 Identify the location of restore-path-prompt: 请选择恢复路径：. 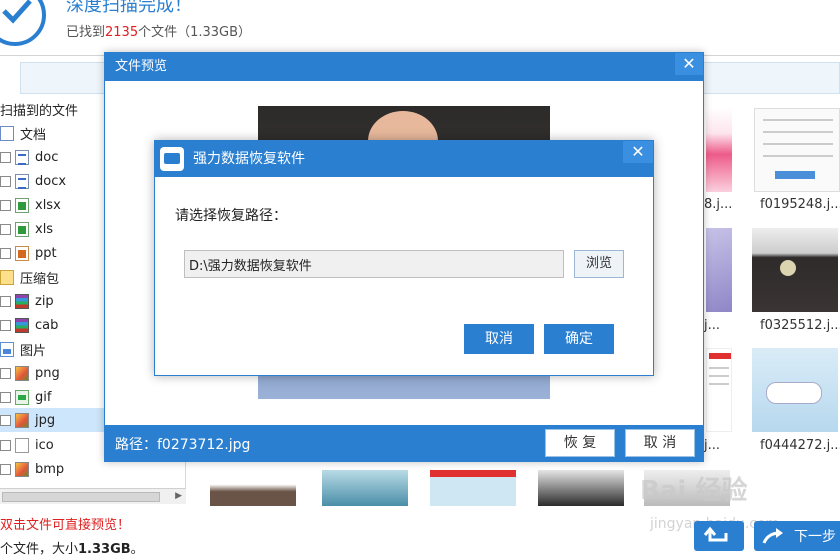
(231, 216).